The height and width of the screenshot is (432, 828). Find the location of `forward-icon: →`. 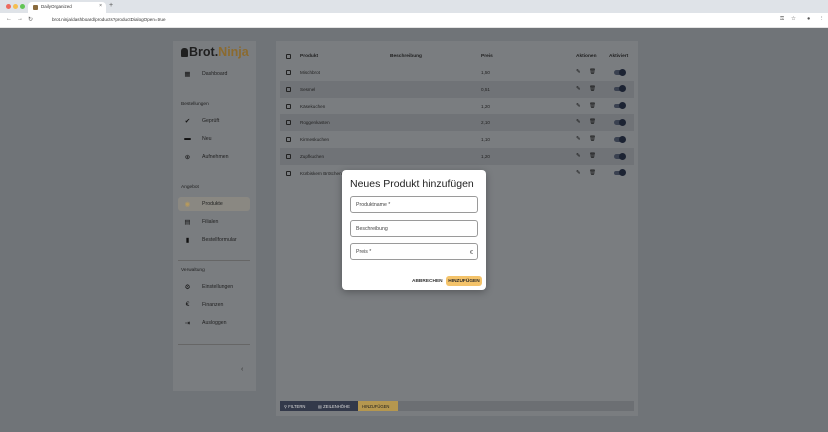

forward-icon: → is located at coordinates (20, 19).